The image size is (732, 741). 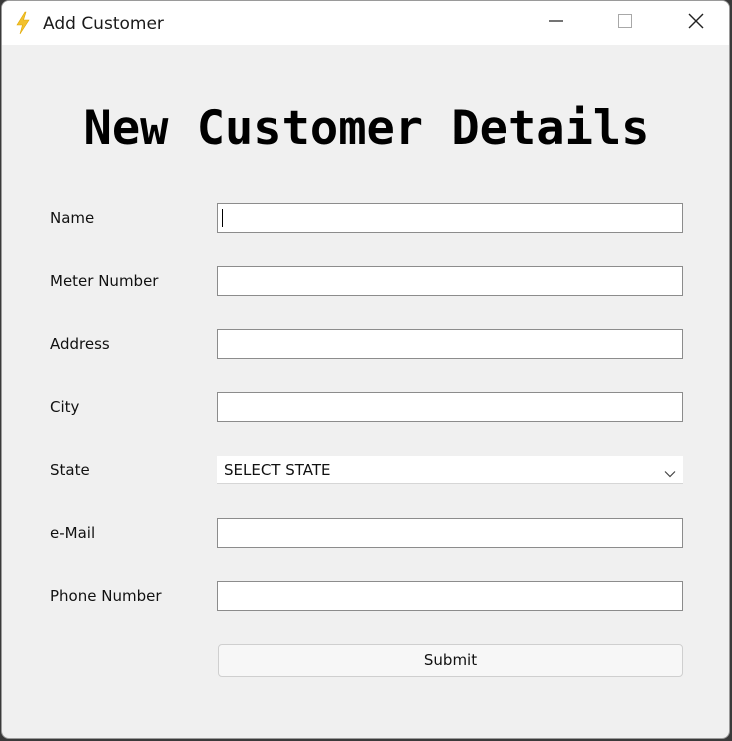 What do you see at coordinates (450, 660) in the screenshot?
I see `submit-button: Submit` at bounding box center [450, 660].